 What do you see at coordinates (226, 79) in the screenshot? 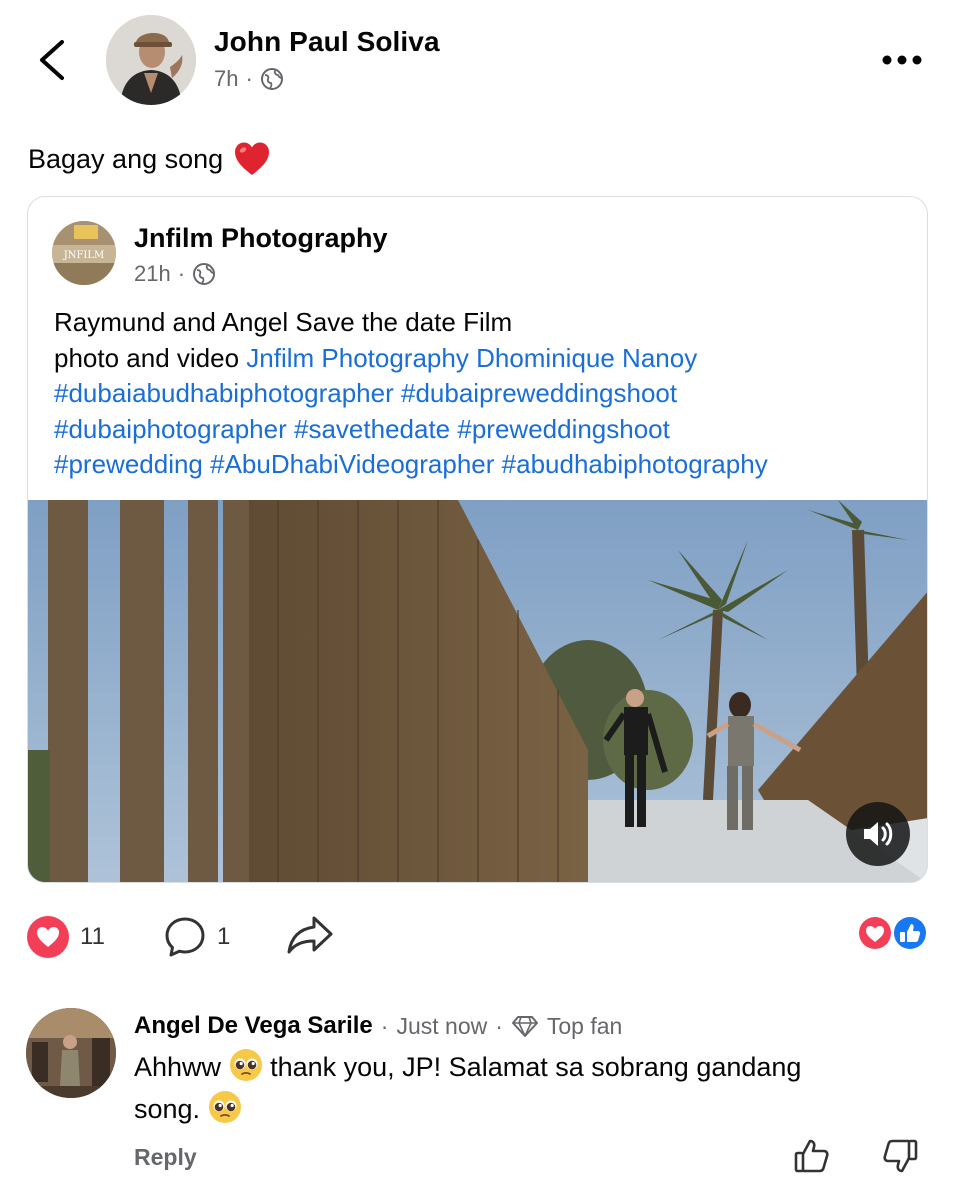
I see `post-time: 7h` at bounding box center [226, 79].